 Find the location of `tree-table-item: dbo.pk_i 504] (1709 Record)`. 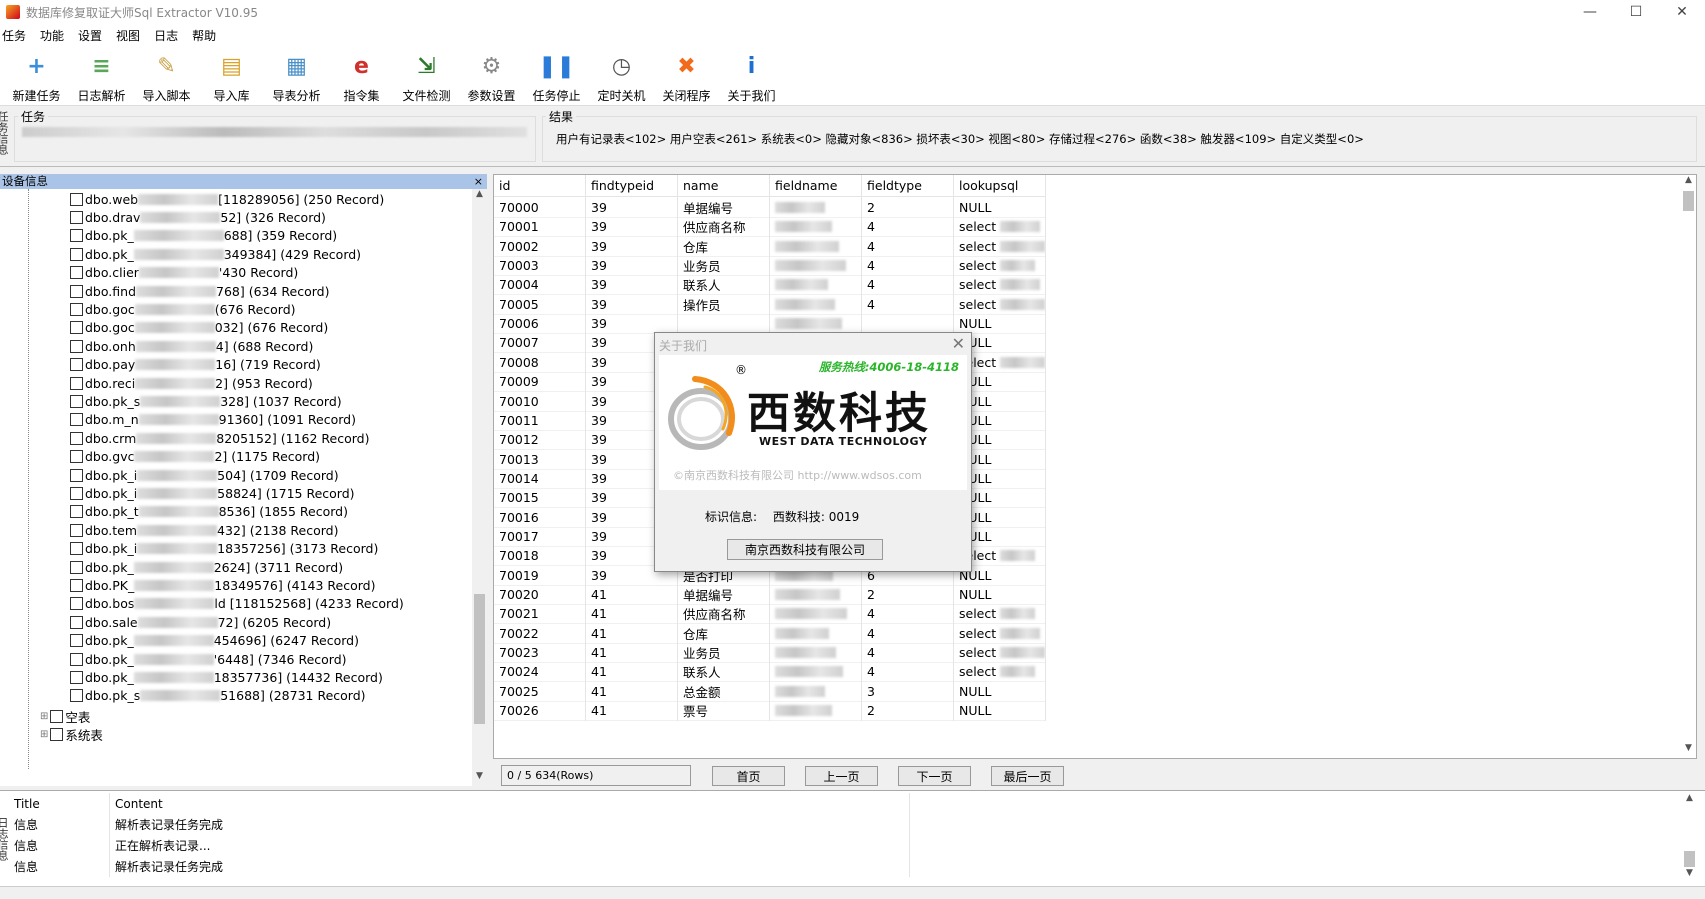

tree-table-item: dbo.pk_i 504] (1709 Record) is located at coordinates (204, 475).